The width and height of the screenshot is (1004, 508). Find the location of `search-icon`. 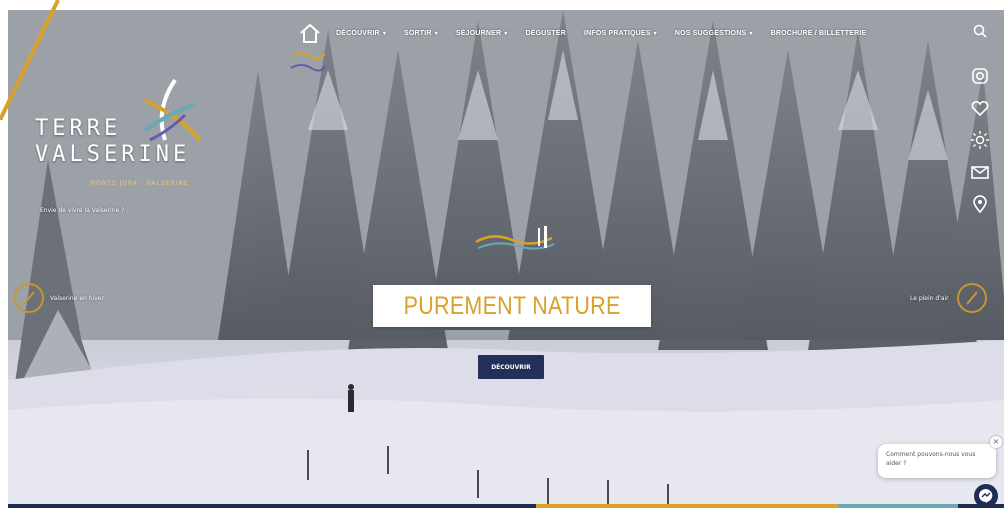

search-icon is located at coordinates (980, 31).